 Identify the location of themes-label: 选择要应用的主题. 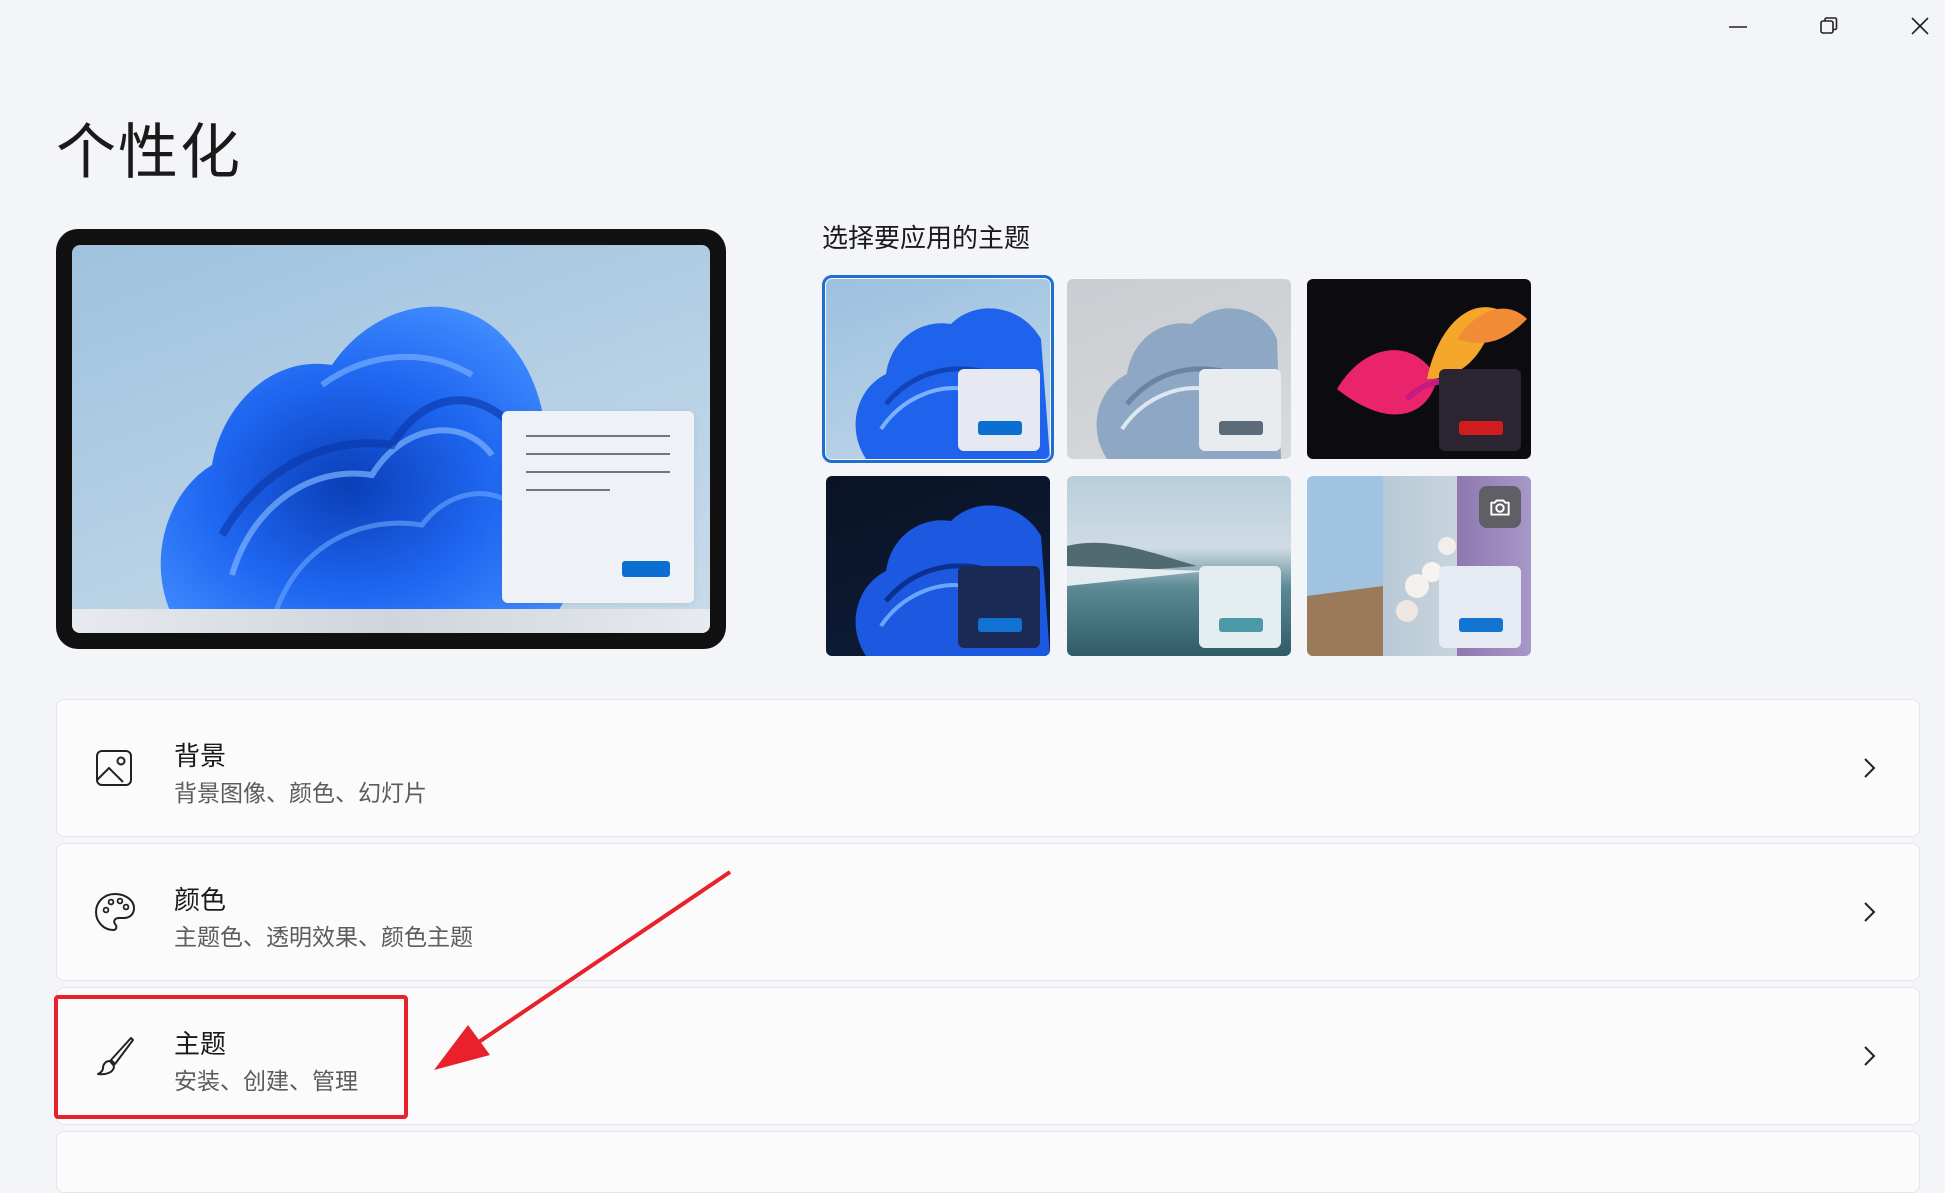
(926, 239).